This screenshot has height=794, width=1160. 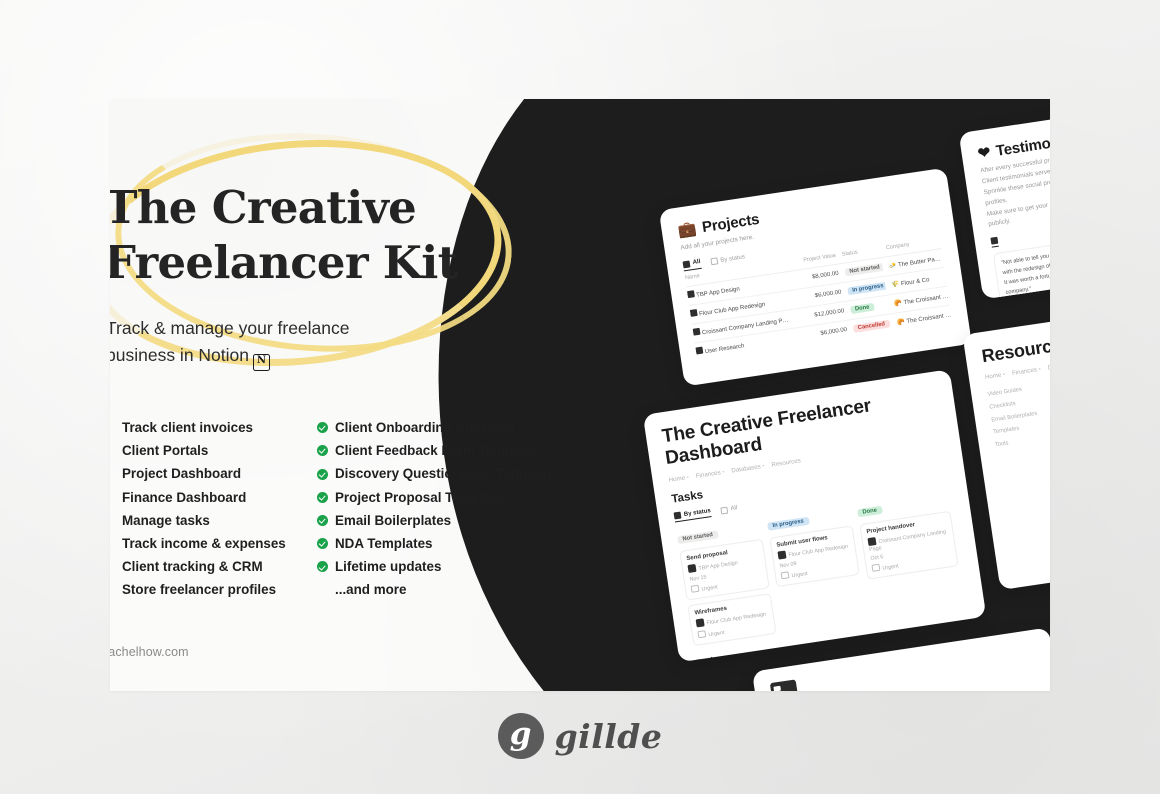 I want to click on breadcrumb-resources: Resources, so click(x=786, y=462).